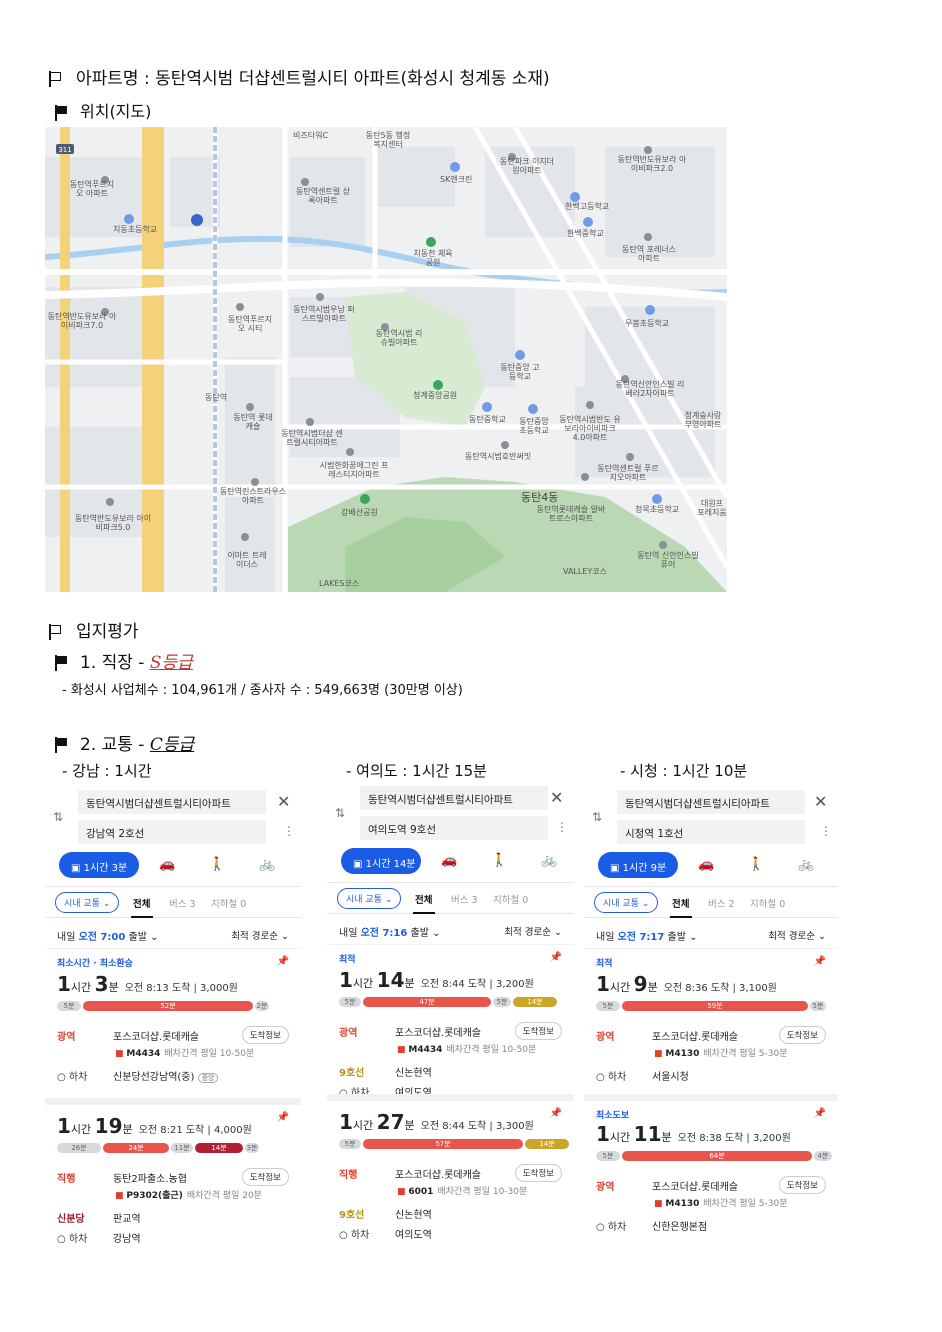 The width and height of the screenshot is (942, 1332). I want to click on destination-input: 시청역 1호선, so click(711, 832).